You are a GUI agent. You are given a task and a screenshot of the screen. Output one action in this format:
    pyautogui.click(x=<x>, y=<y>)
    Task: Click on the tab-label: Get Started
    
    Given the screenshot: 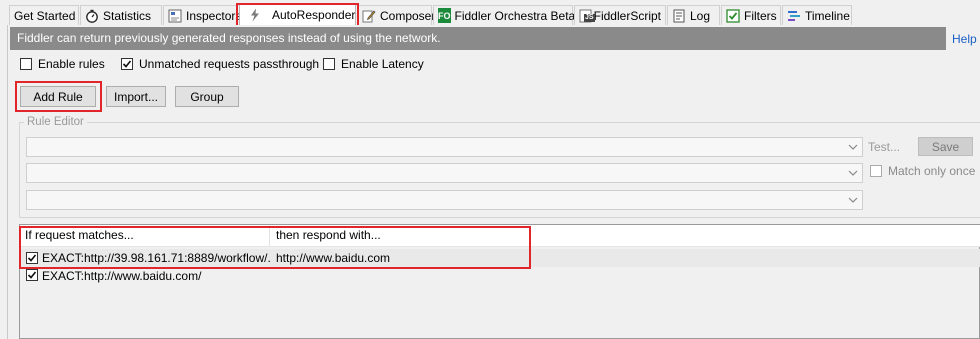 What is the action you would take?
    pyautogui.click(x=45, y=15)
    